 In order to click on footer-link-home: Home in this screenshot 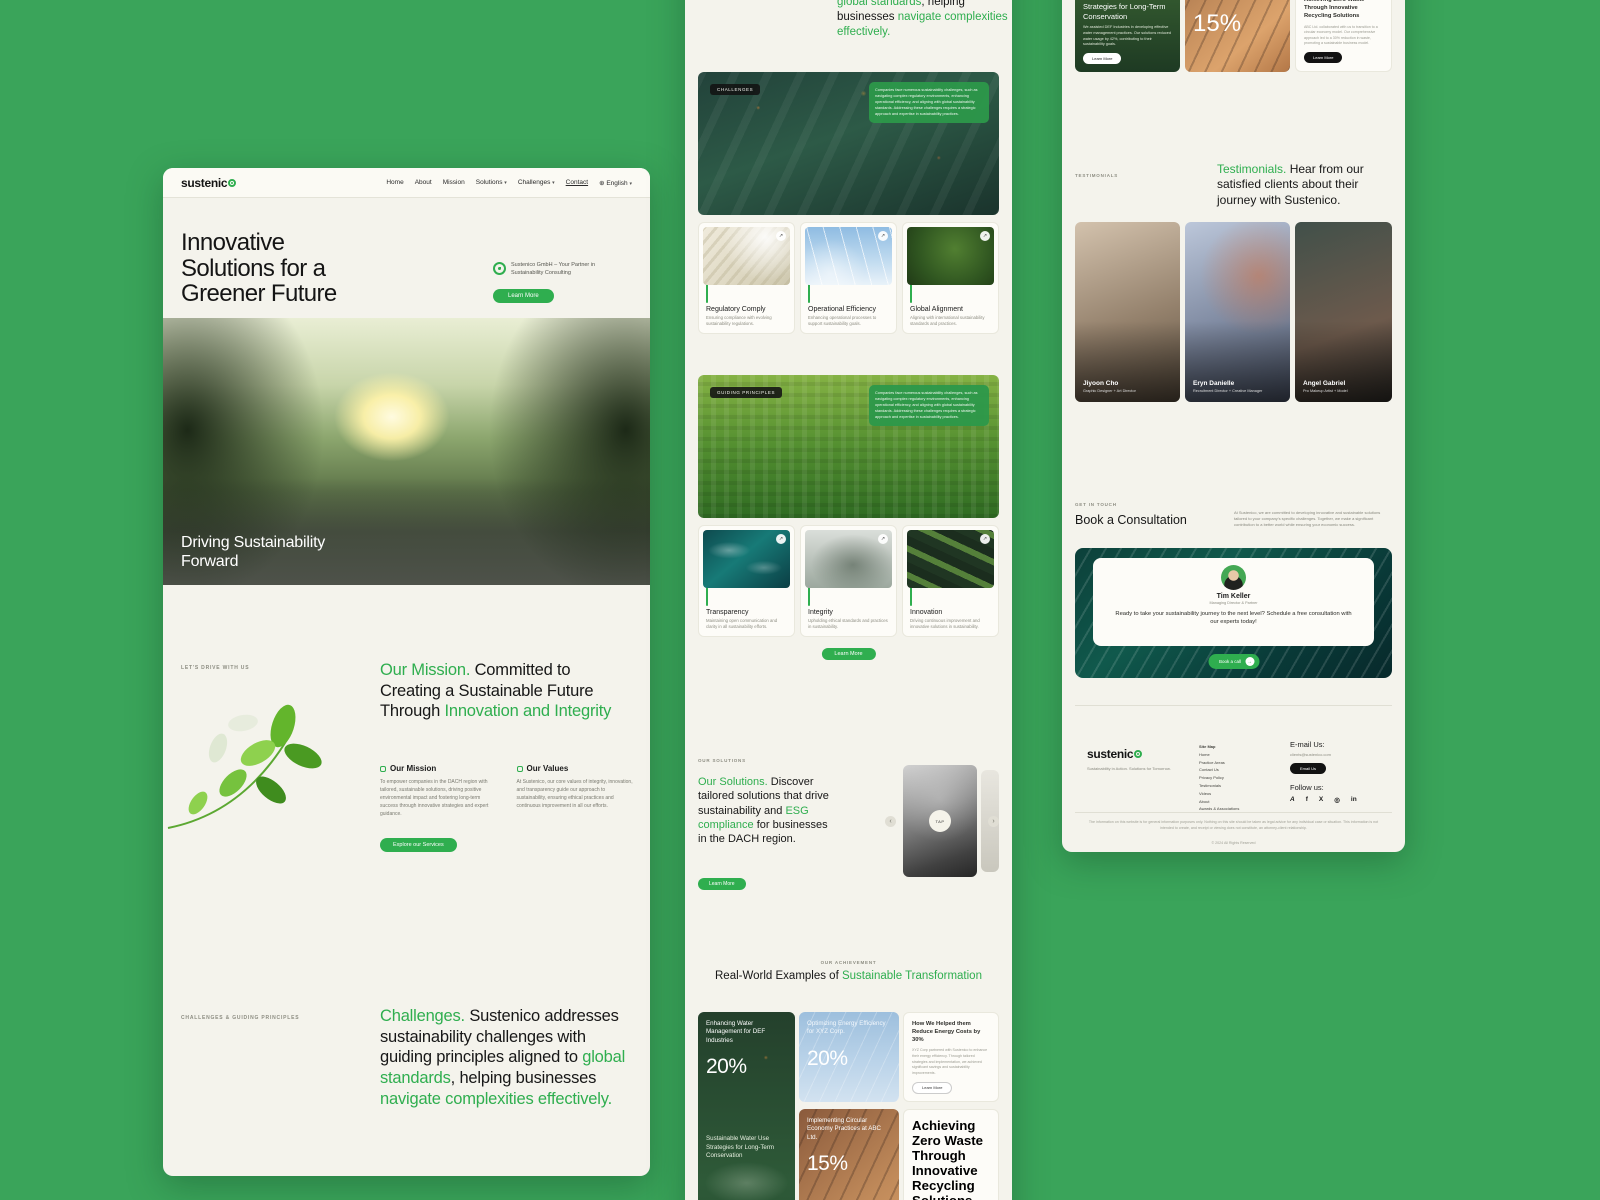, I will do `click(1219, 755)`.